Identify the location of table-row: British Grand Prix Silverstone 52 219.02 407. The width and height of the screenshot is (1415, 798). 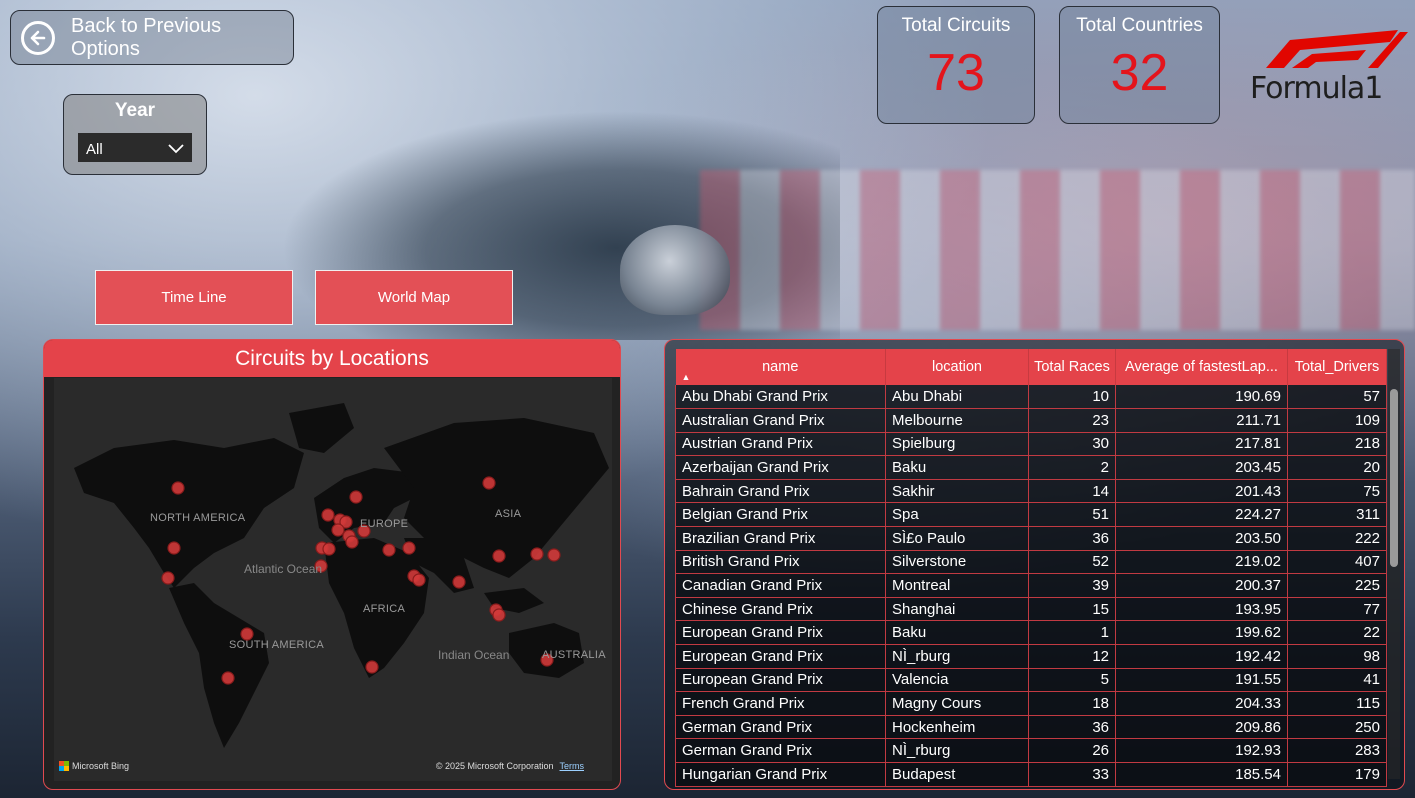
(1031, 562).